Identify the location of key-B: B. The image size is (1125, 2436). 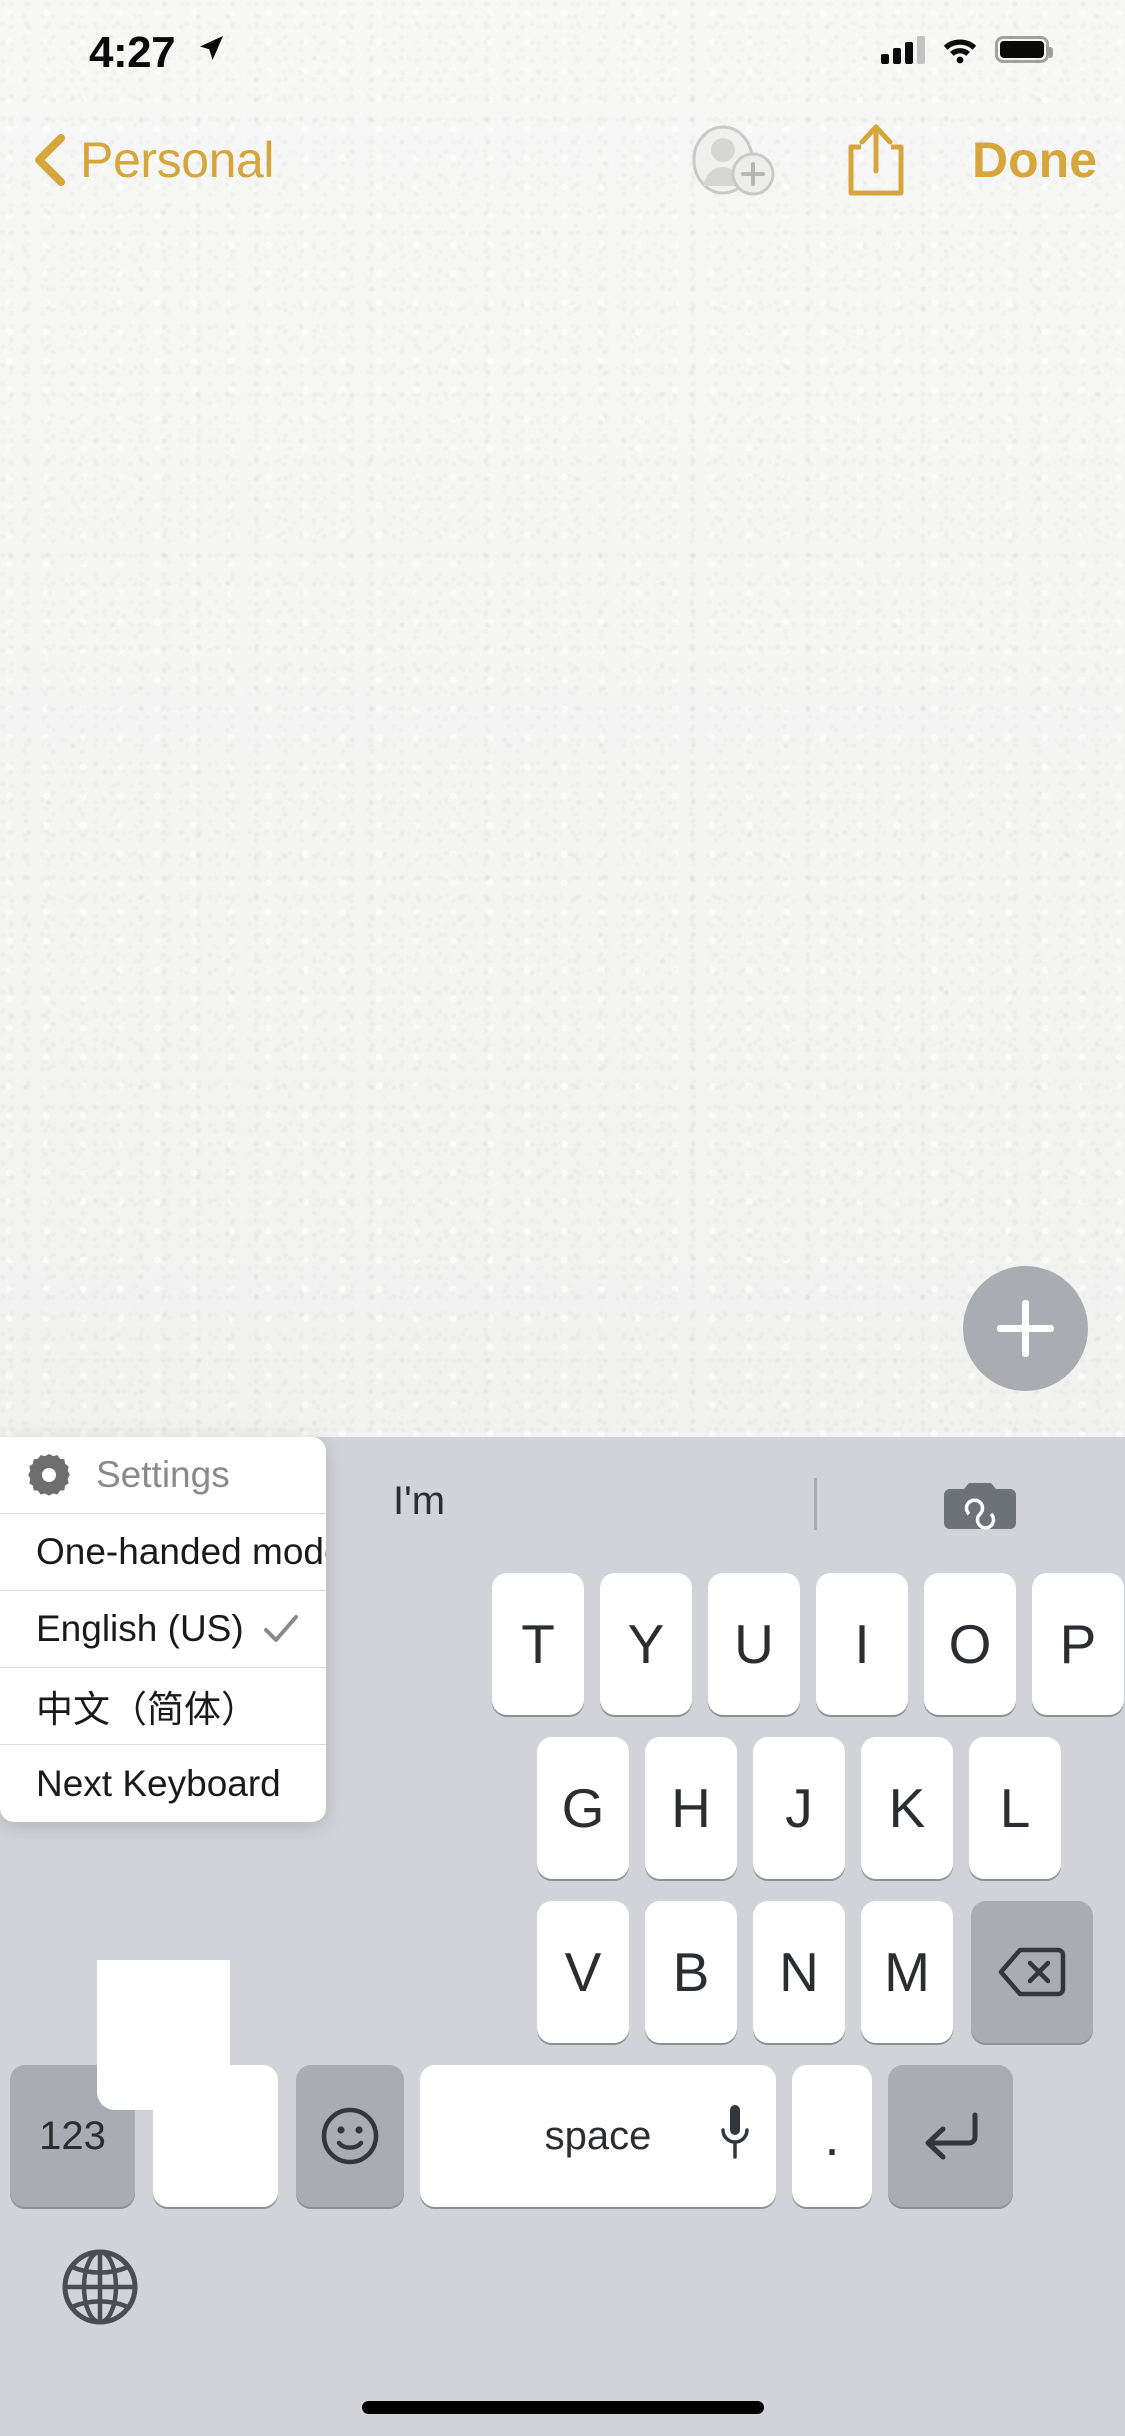
(691, 1972).